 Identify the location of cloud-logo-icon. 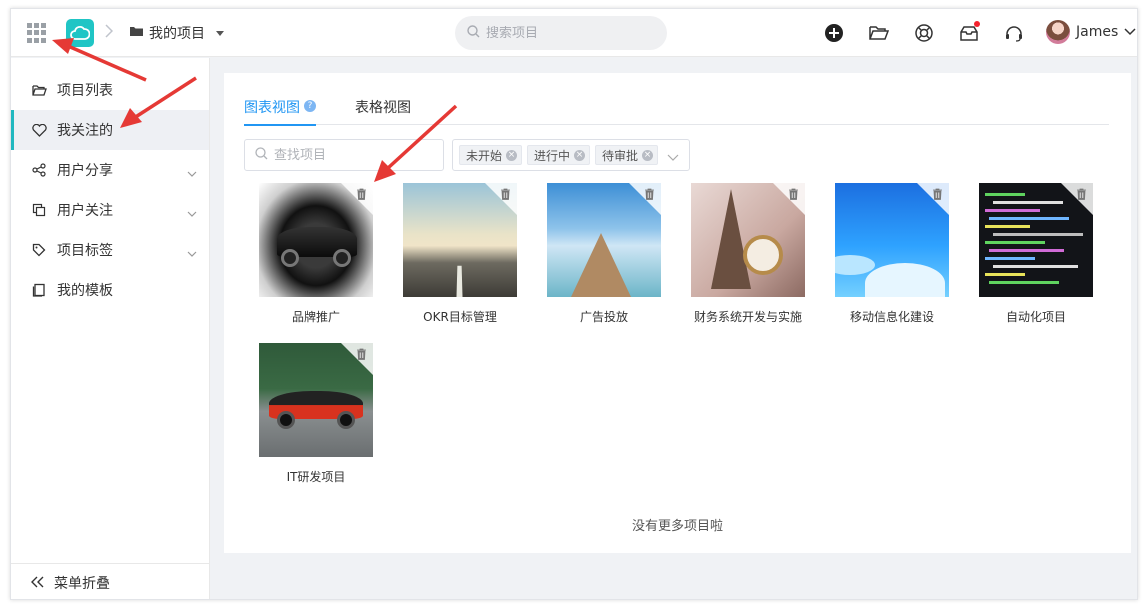
(80, 33).